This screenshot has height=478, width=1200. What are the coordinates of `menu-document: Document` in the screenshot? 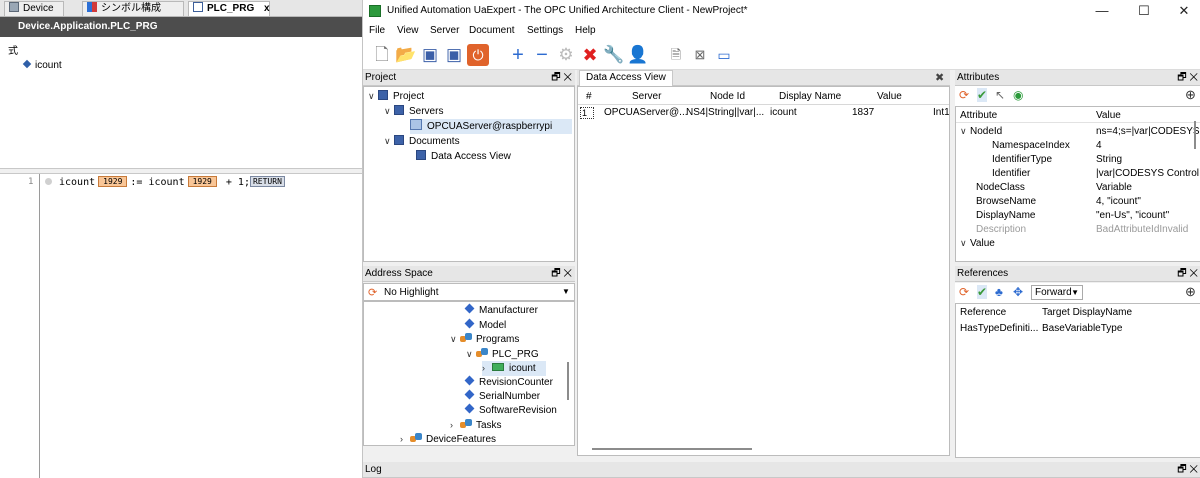 It's located at (492, 30).